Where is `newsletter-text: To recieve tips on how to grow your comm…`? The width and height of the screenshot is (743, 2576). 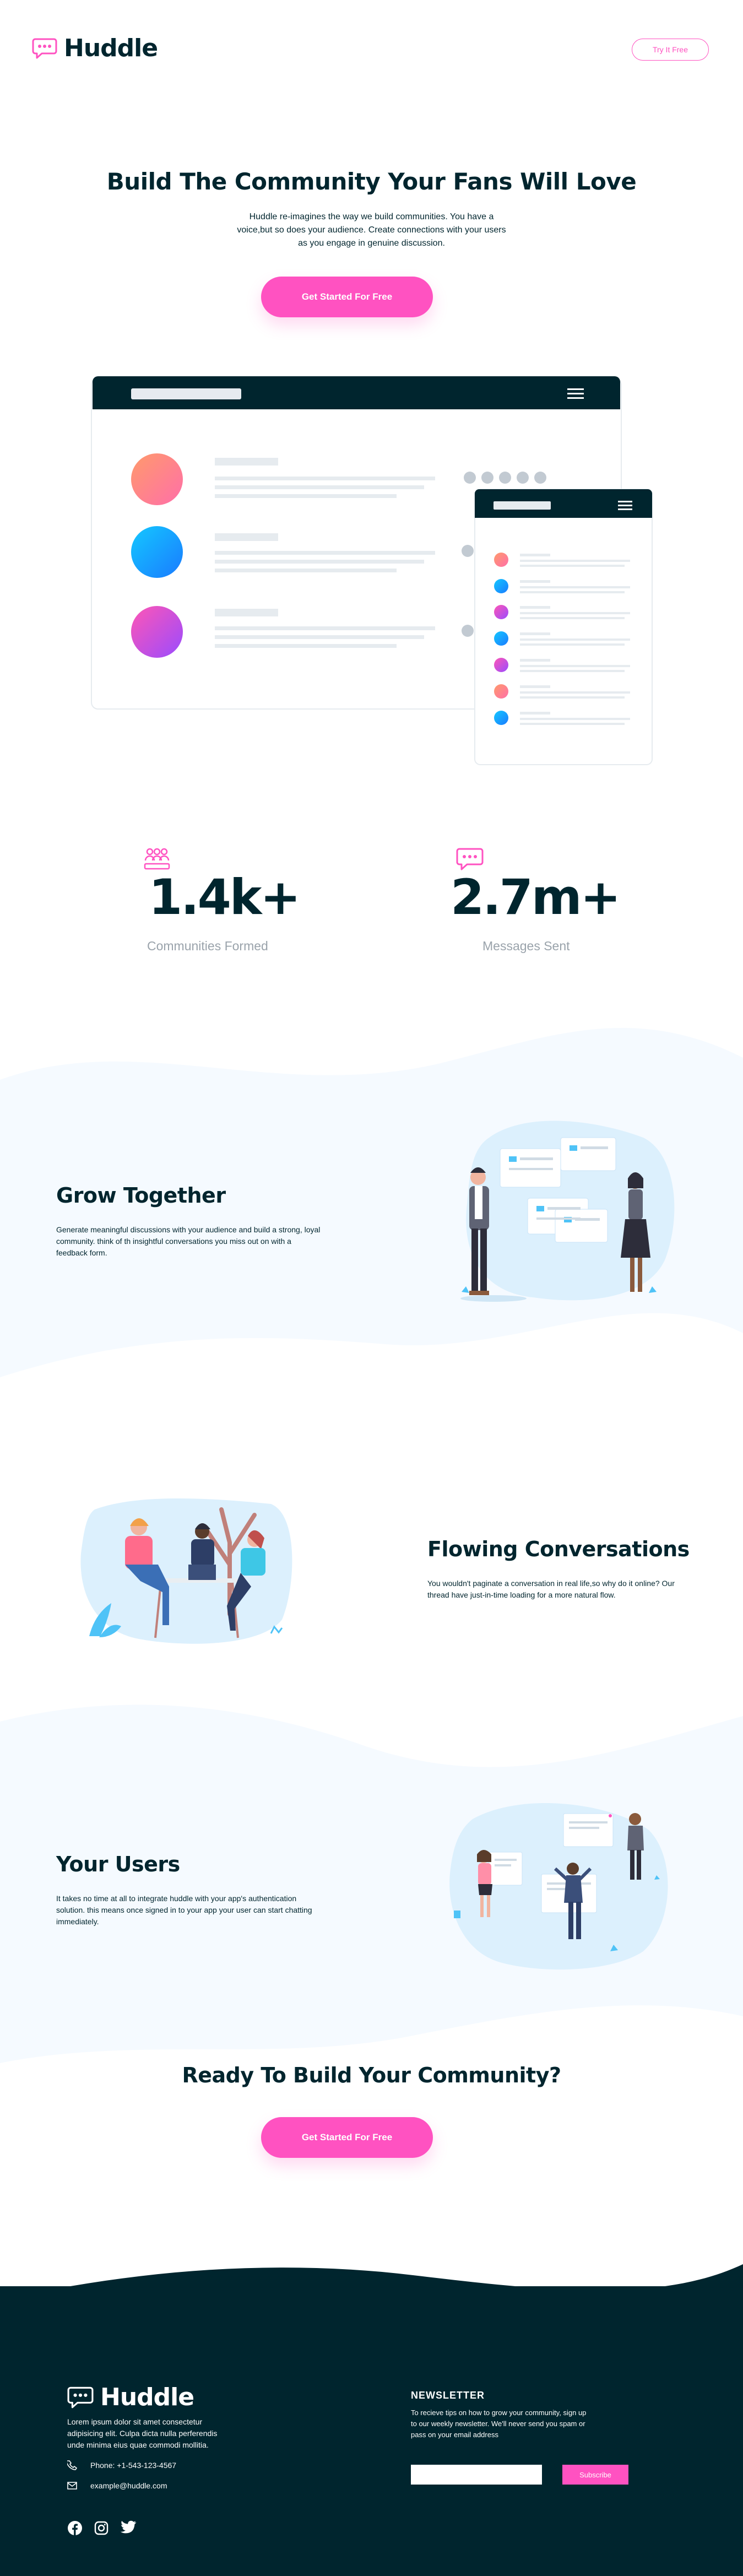
newsletter-text: To recieve tips on how to grow your comm… is located at coordinates (499, 2424).